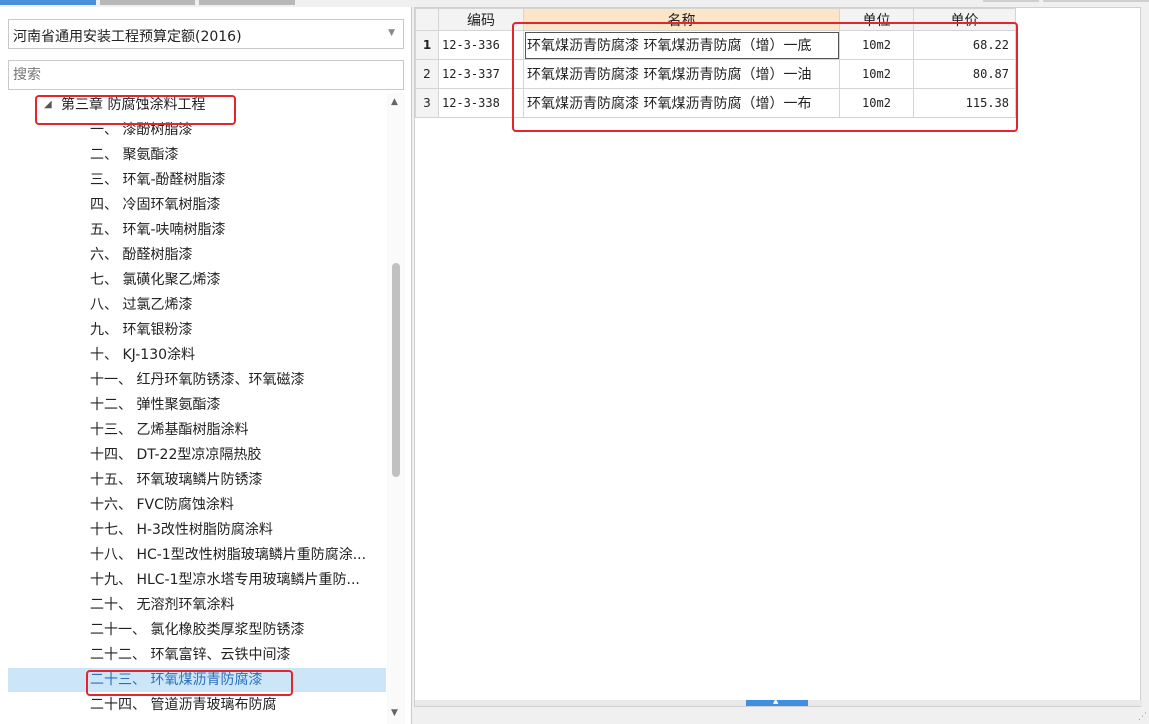 The height and width of the screenshot is (724, 1149). What do you see at coordinates (134, 155) in the screenshot?
I see `tree-item-label: 二、 聚氨酯漆` at bounding box center [134, 155].